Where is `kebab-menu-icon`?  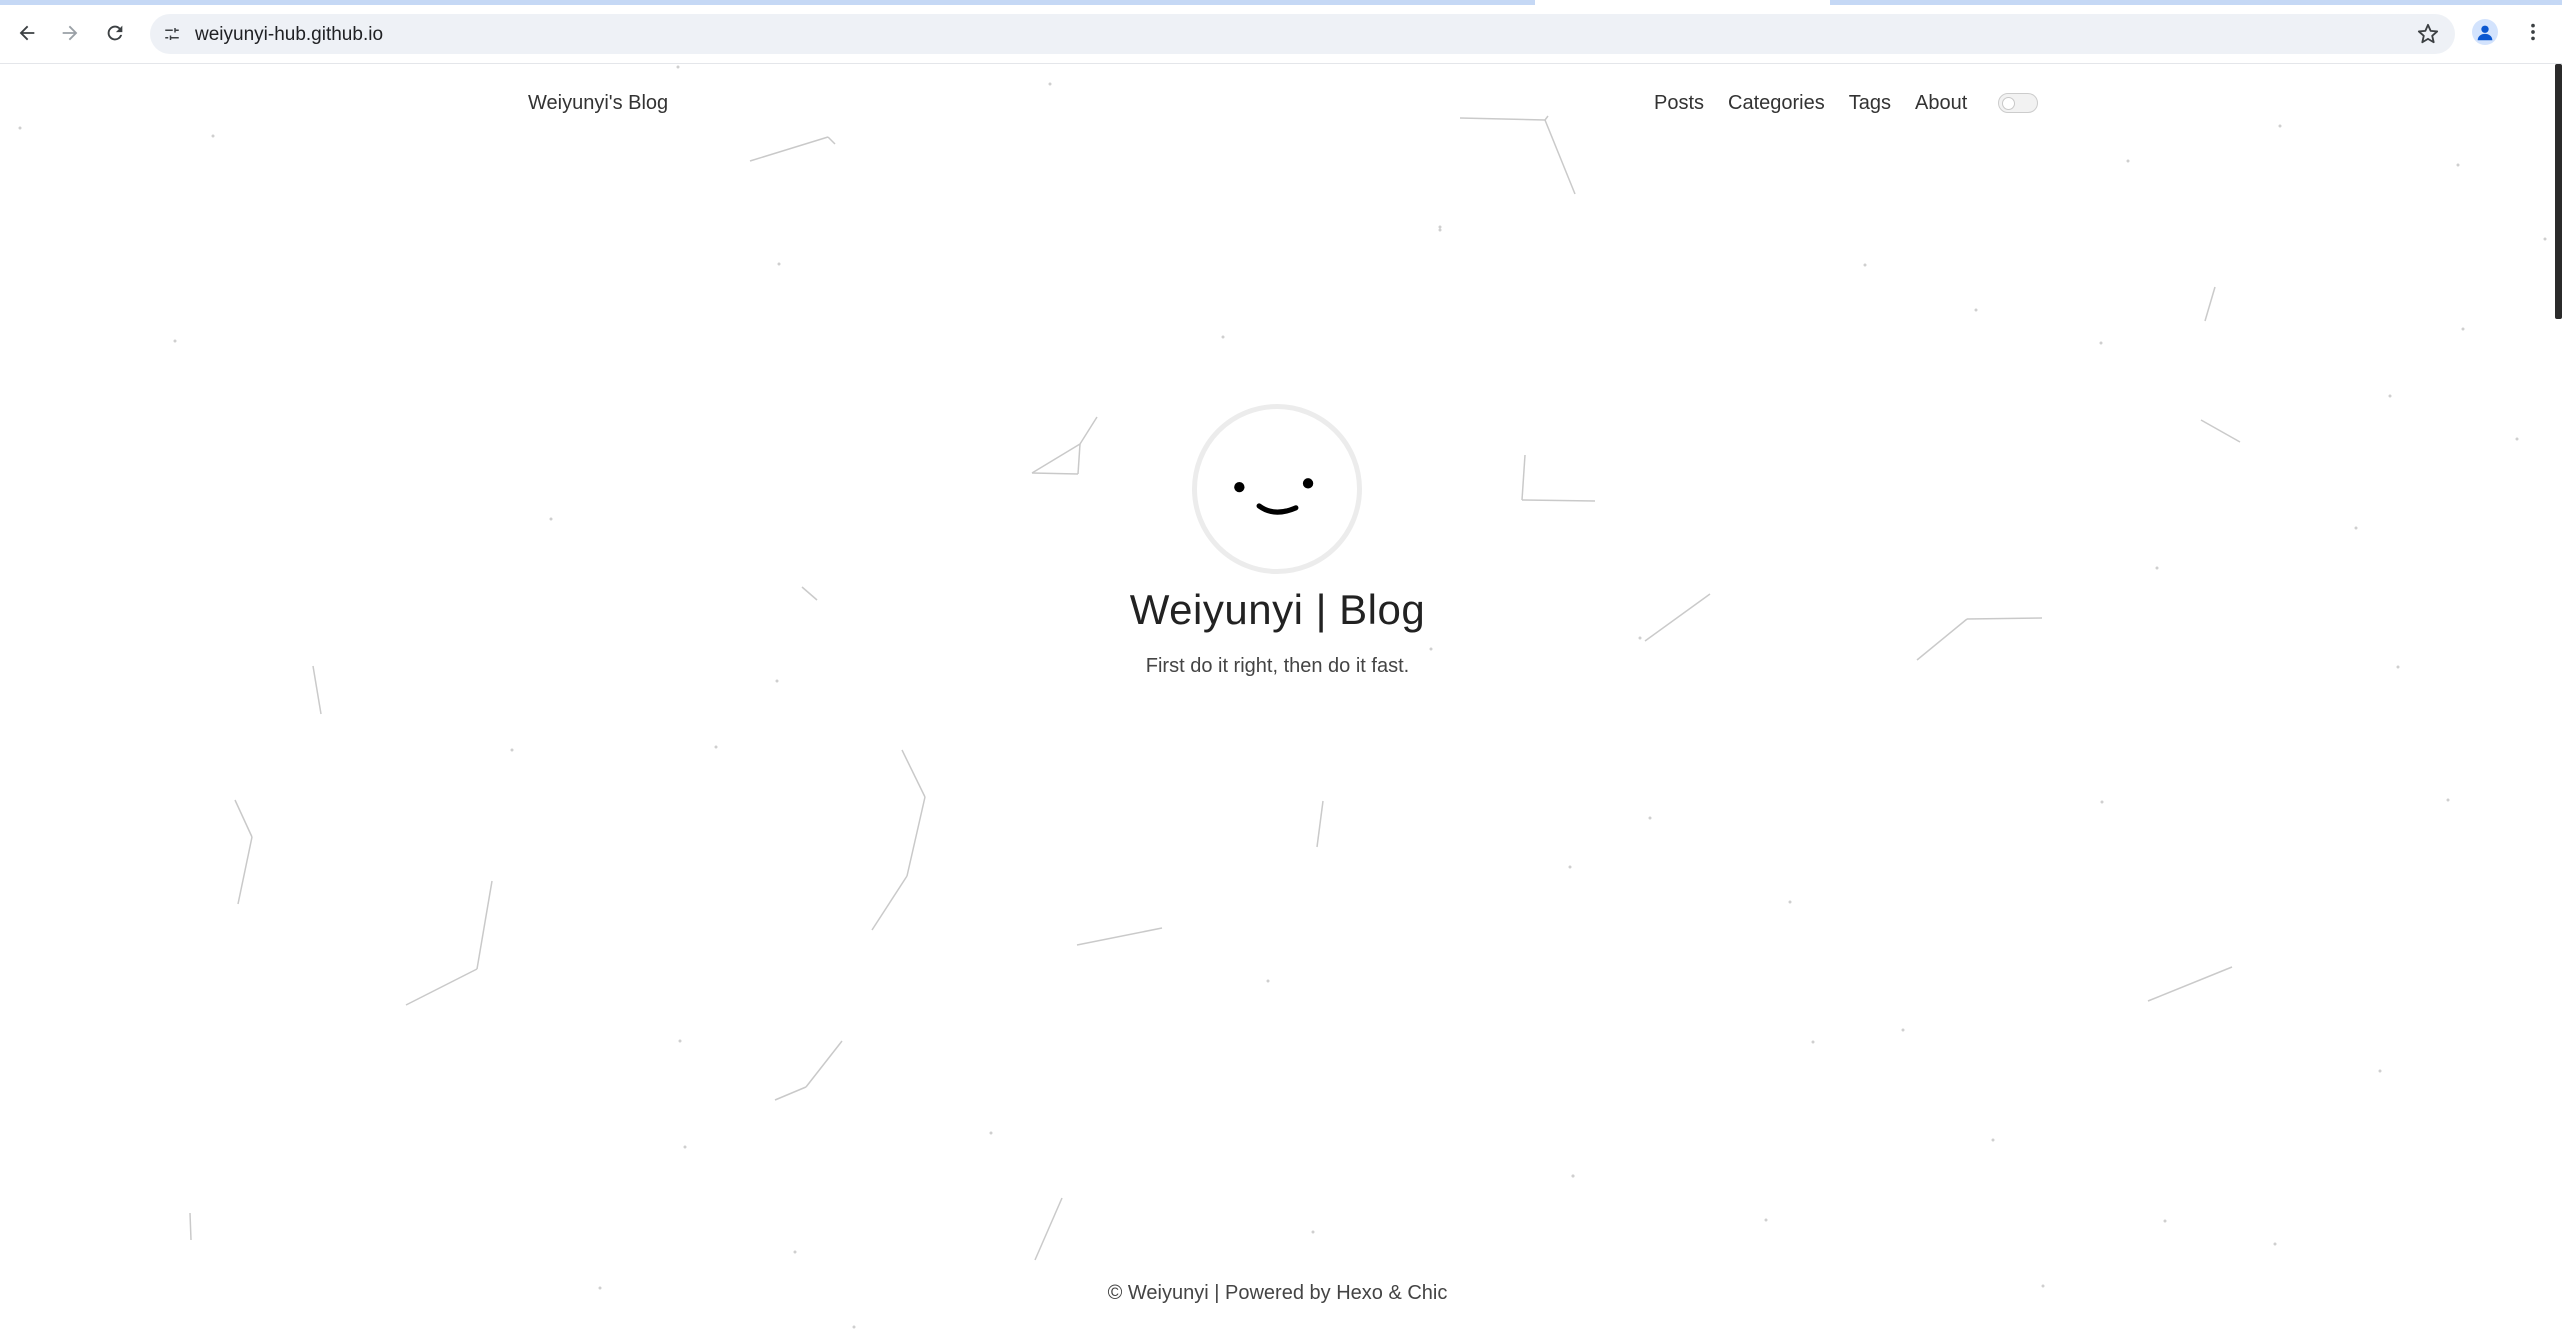 kebab-menu-icon is located at coordinates (2533, 32).